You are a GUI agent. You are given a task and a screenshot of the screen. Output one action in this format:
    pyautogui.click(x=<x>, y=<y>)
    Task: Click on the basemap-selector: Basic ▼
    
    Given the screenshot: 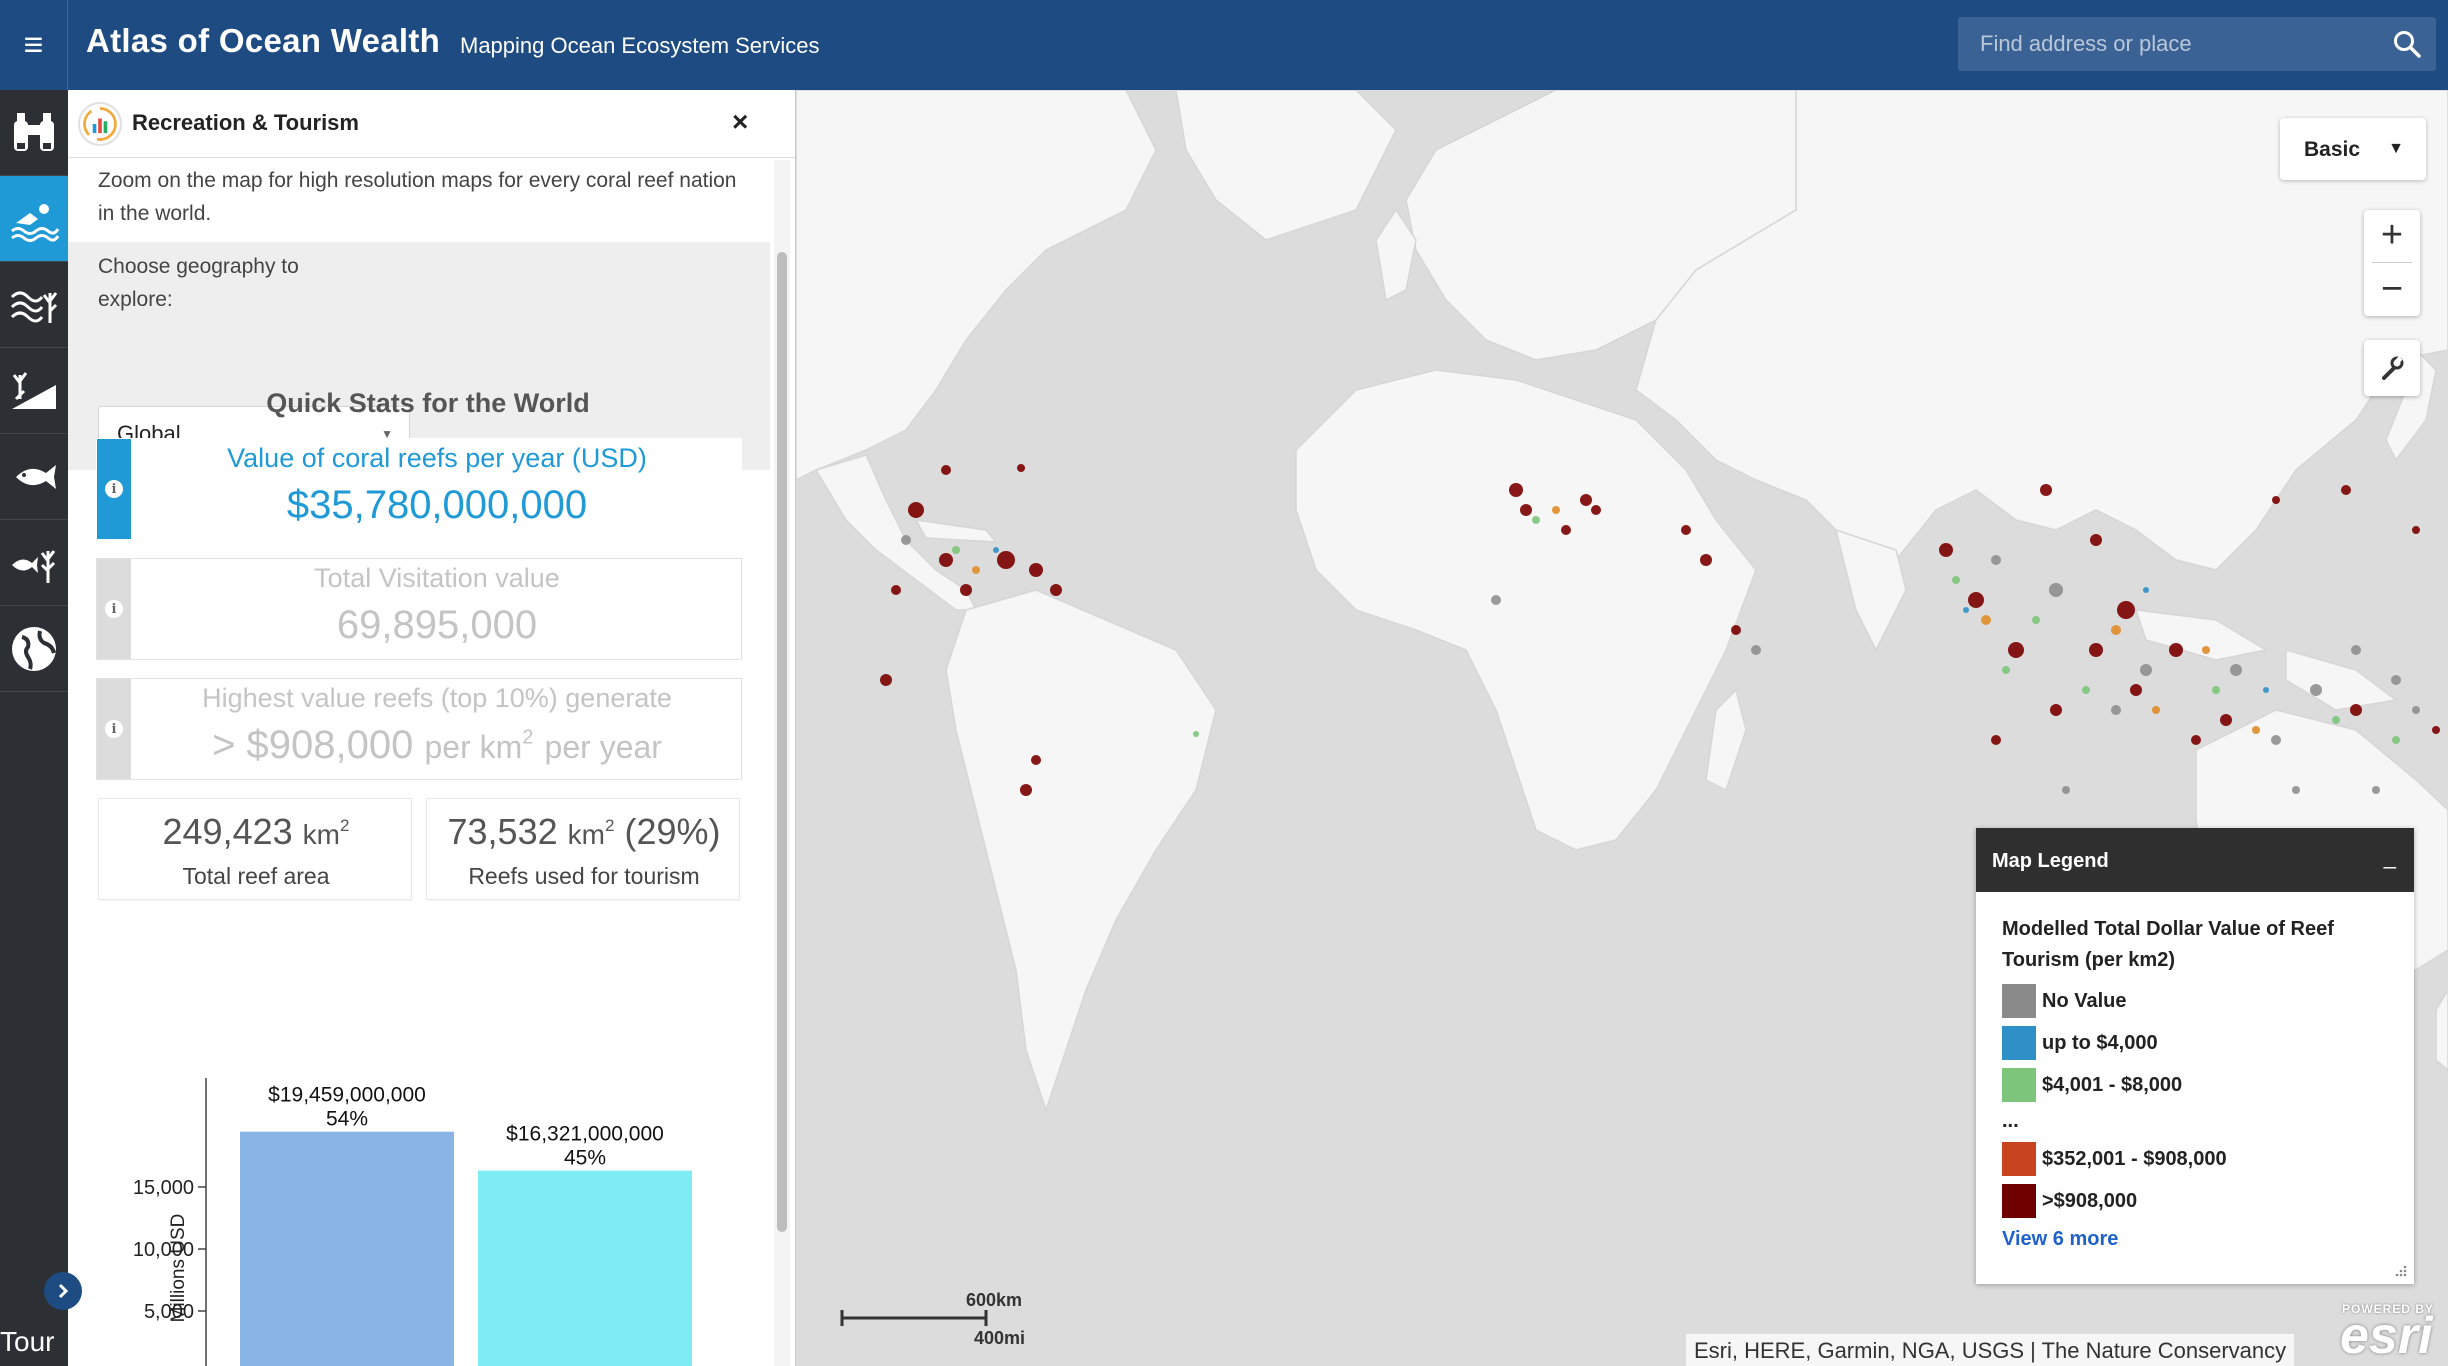 What is the action you would take?
    pyautogui.click(x=2353, y=149)
    